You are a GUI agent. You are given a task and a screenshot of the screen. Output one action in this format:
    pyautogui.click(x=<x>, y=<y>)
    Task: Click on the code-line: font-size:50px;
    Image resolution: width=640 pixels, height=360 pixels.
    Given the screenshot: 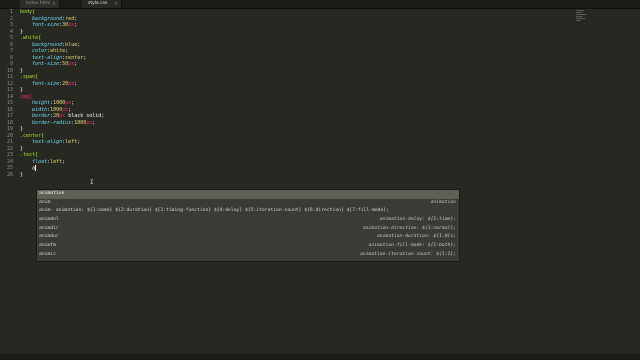 What is the action you would take?
    pyautogui.click(x=55, y=64)
    